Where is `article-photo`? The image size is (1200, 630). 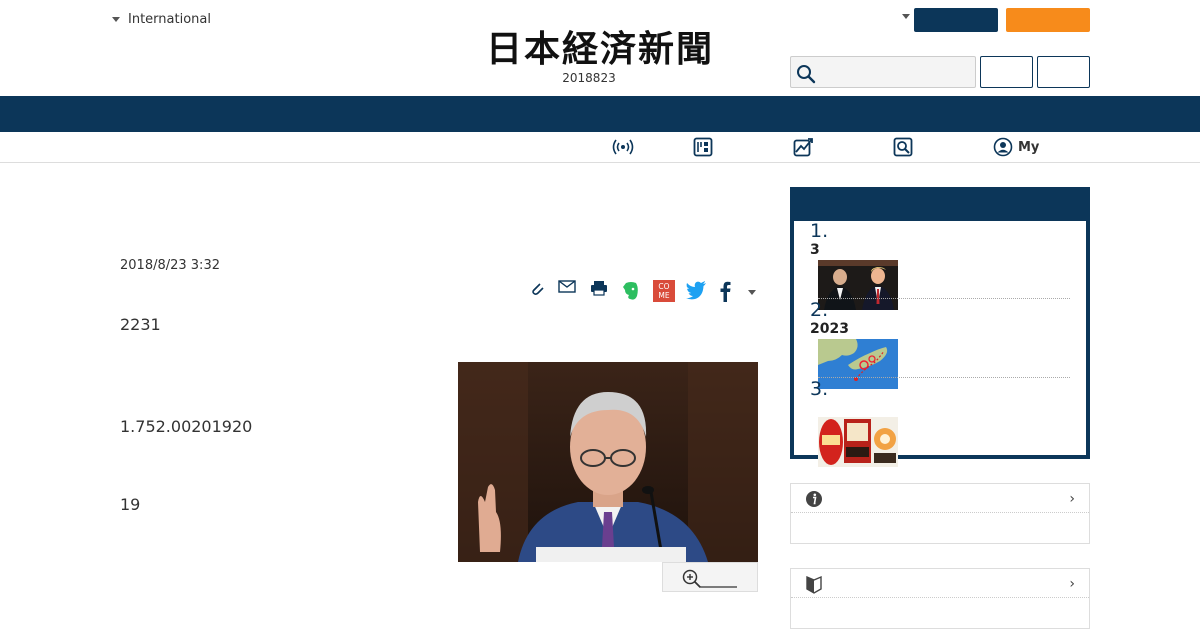
article-photo is located at coordinates (608, 462).